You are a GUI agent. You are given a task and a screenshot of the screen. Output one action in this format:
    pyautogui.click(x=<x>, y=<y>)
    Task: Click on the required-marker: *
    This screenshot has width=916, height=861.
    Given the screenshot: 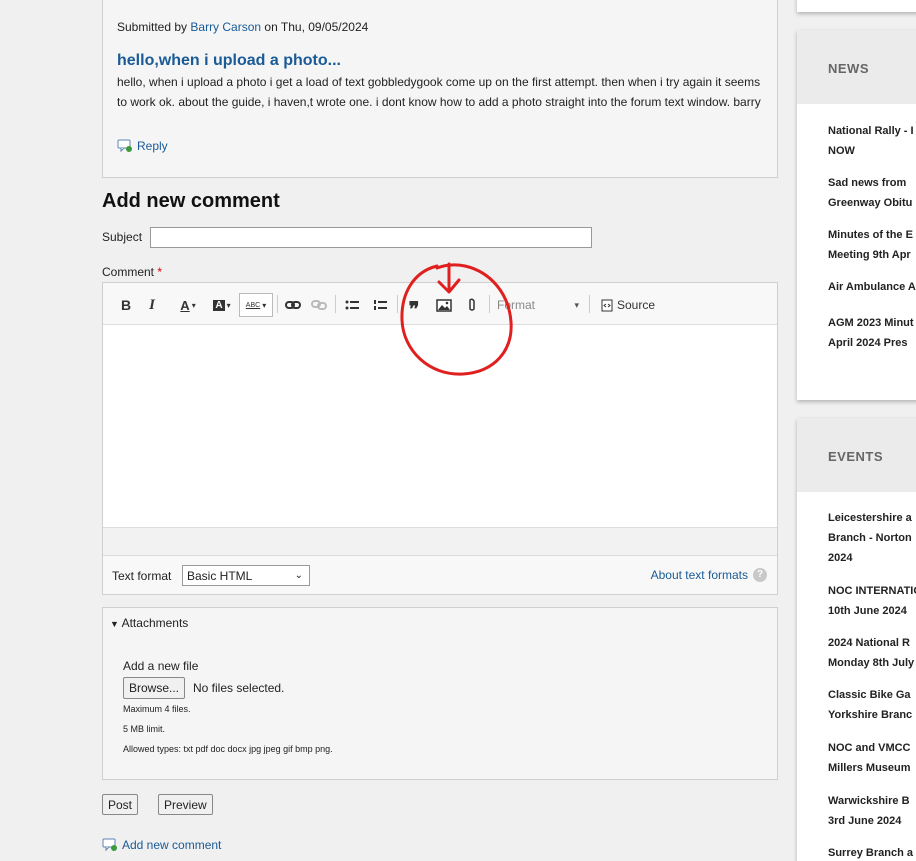 What is the action you would take?
    pyautogui.click(x=160, y=272)
    